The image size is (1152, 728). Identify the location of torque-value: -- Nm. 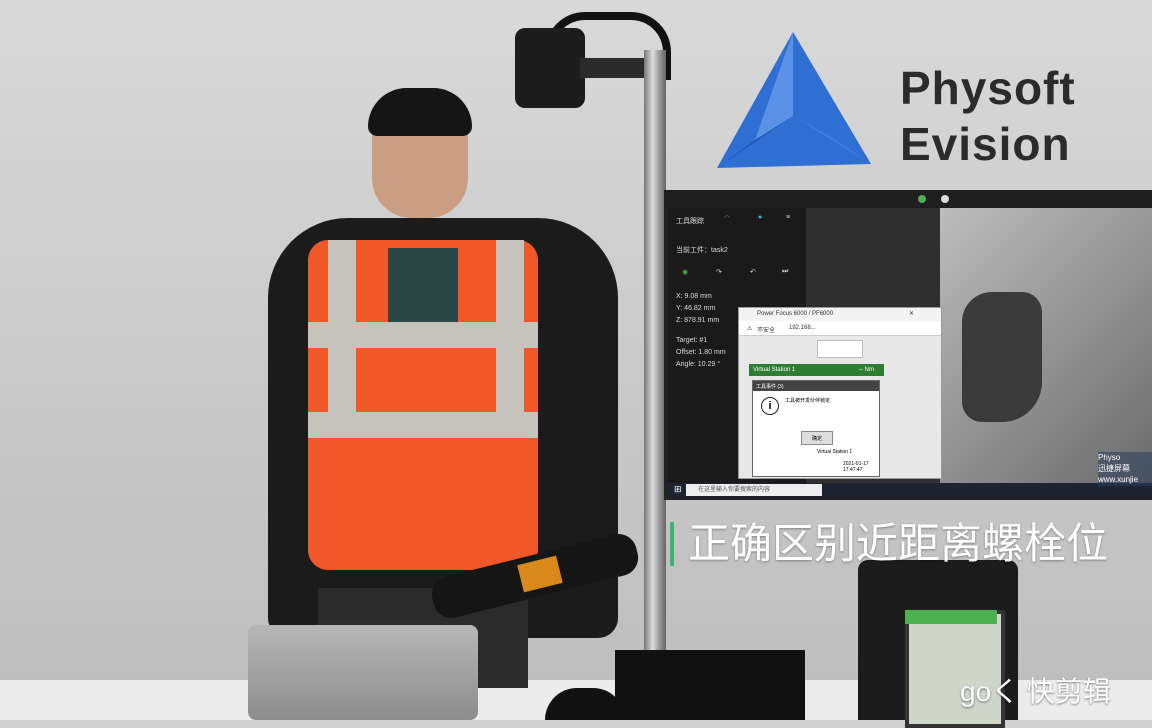
(866, 370).